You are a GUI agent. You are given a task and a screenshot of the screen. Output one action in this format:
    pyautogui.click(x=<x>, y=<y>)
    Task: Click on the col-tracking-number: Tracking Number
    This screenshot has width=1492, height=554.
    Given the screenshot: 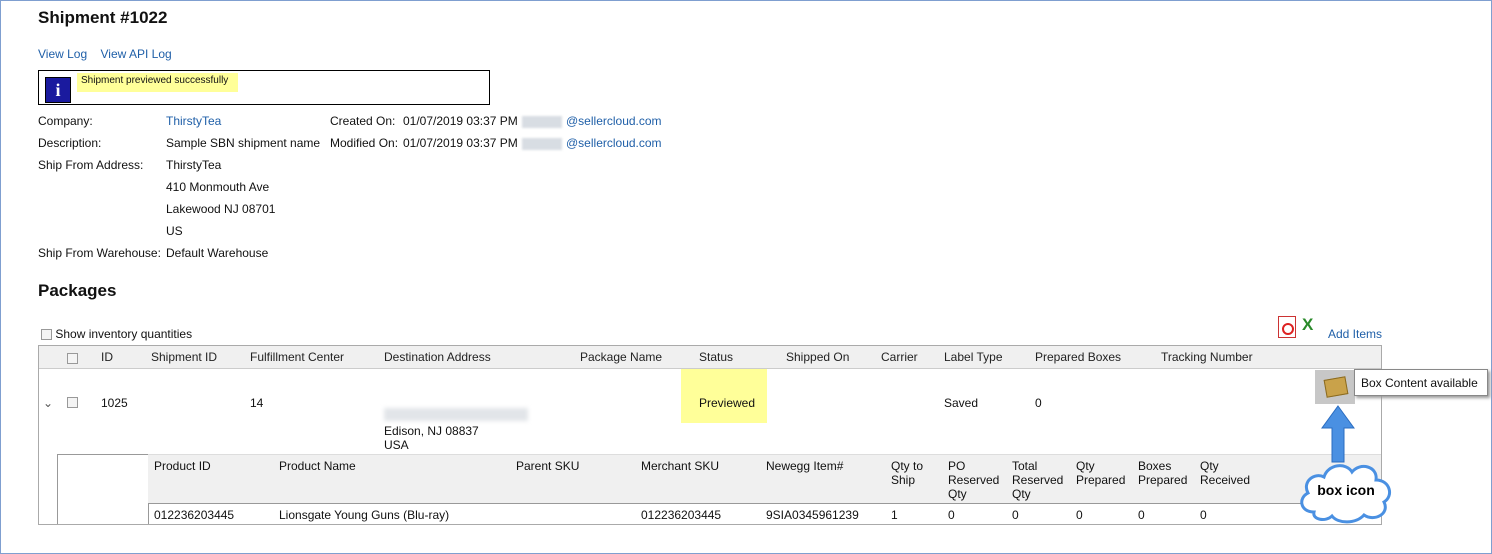 What is the action you would take?
    pyautogui.click(x=1207, y=357)
    